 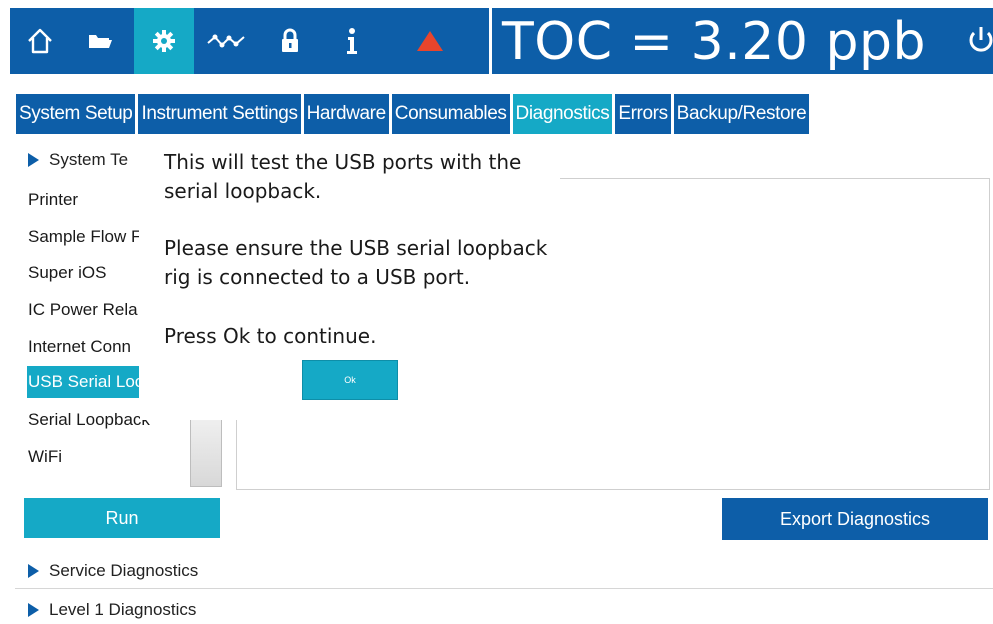 I want to click on tab-hardware: Hardware, so click(x=346, y=114).